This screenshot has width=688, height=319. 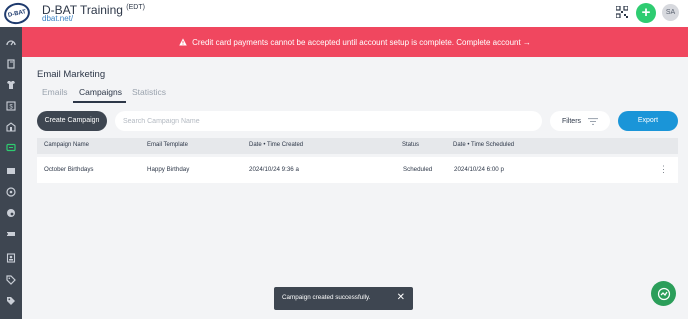 I want to click on active-tab-indicator, so click(x=99, y=102).